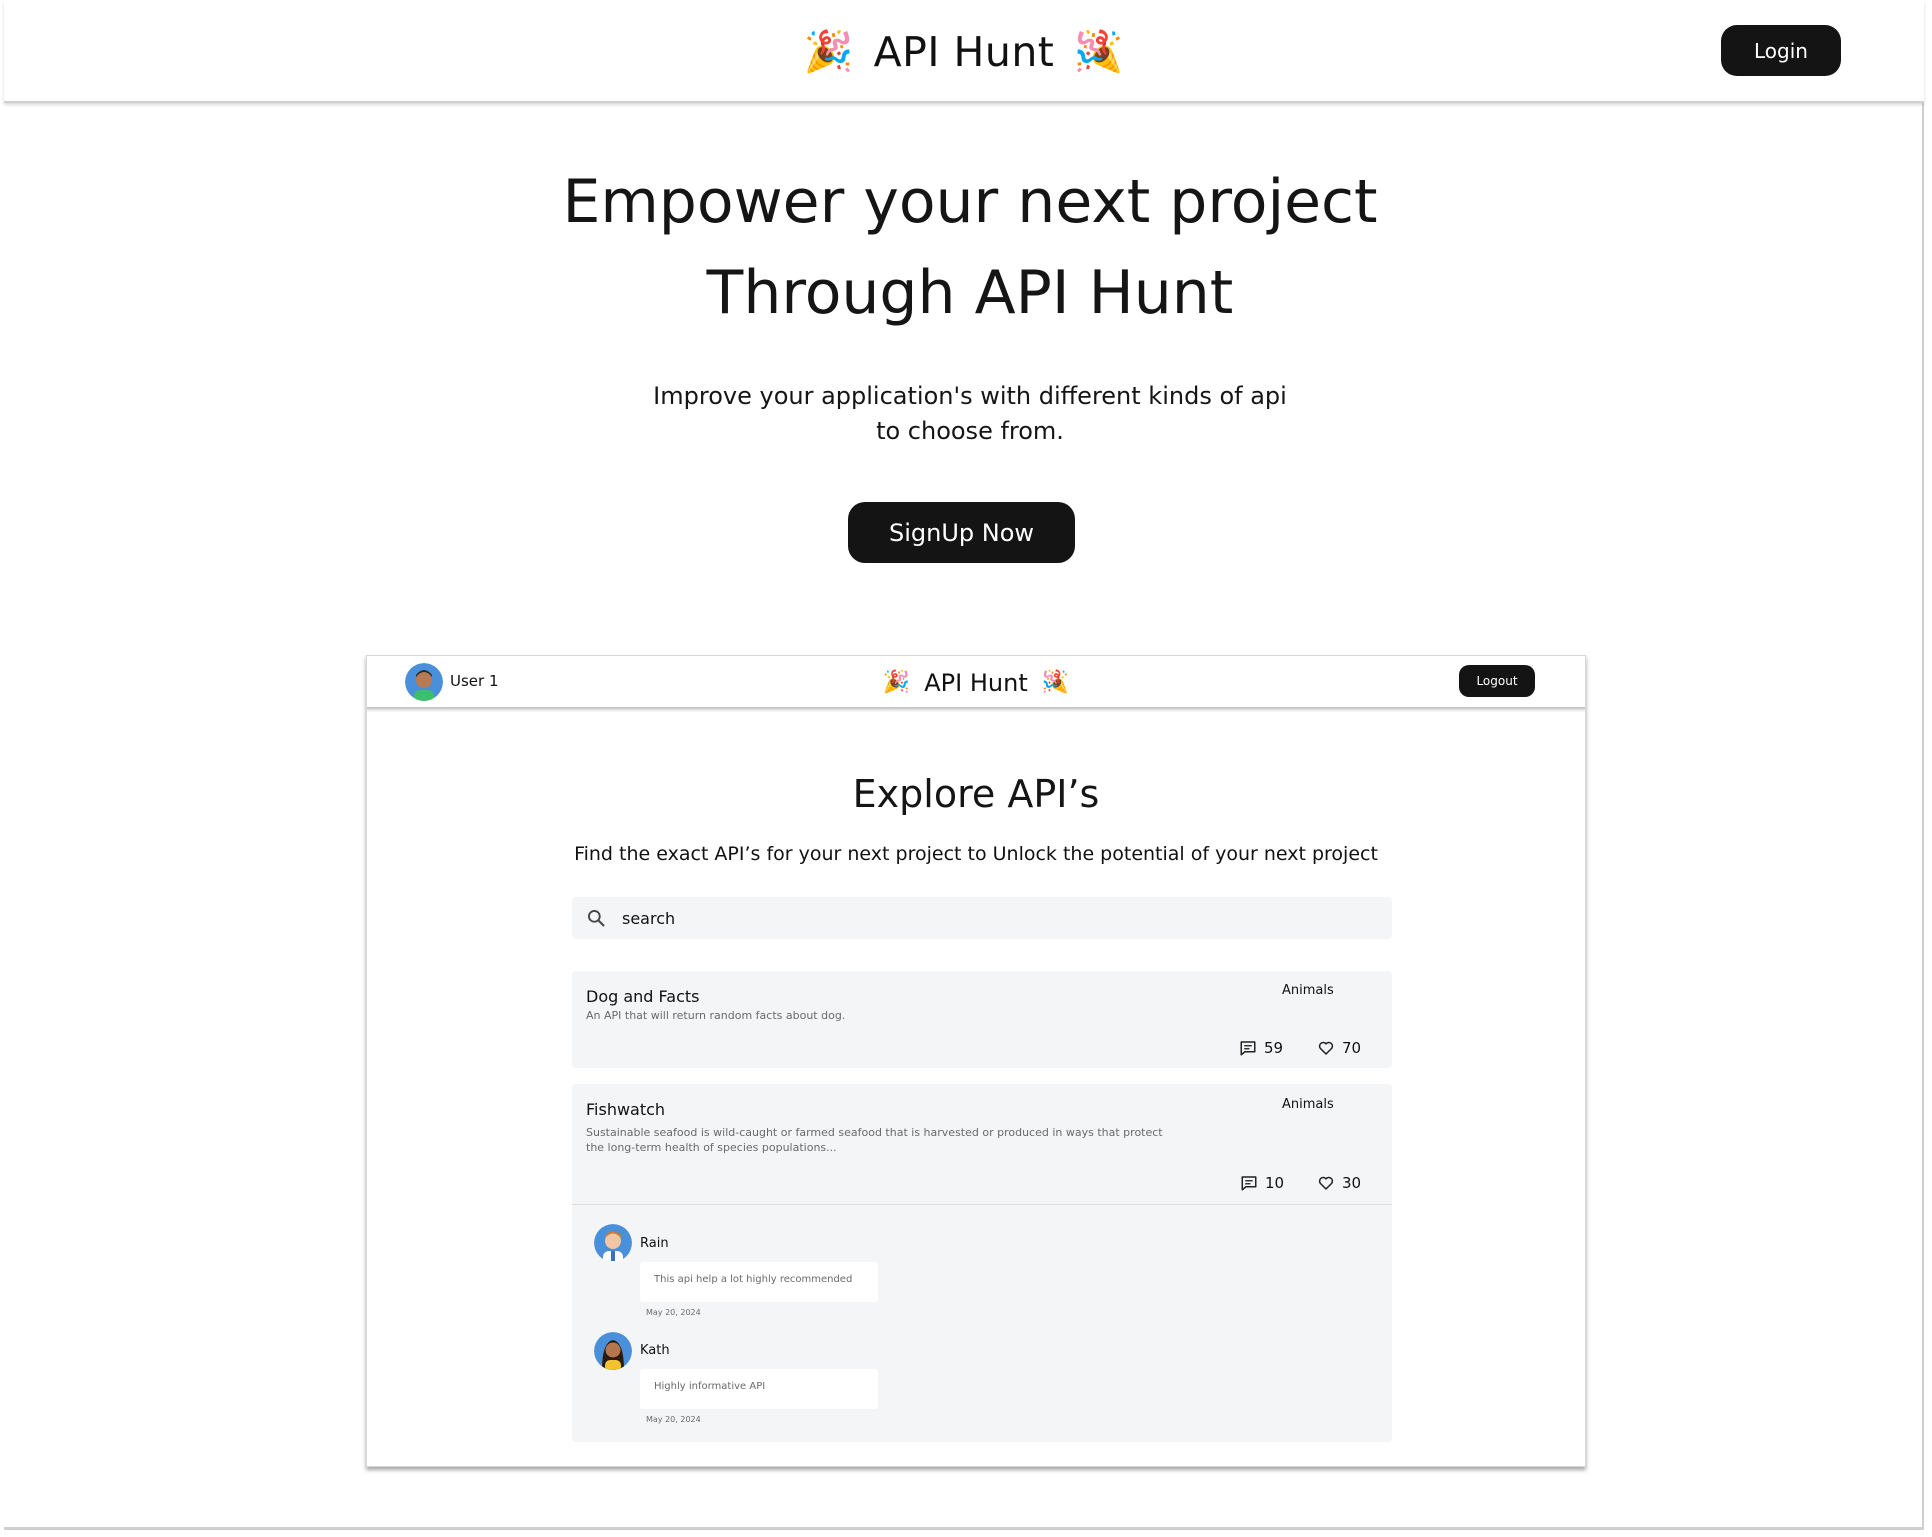 The height and width of the screenshot is (1537, 1932). Describe the element at coordinates (970, 431) in the screenshot. I see `hero-subtitle-line2: to choose from.` at that location.